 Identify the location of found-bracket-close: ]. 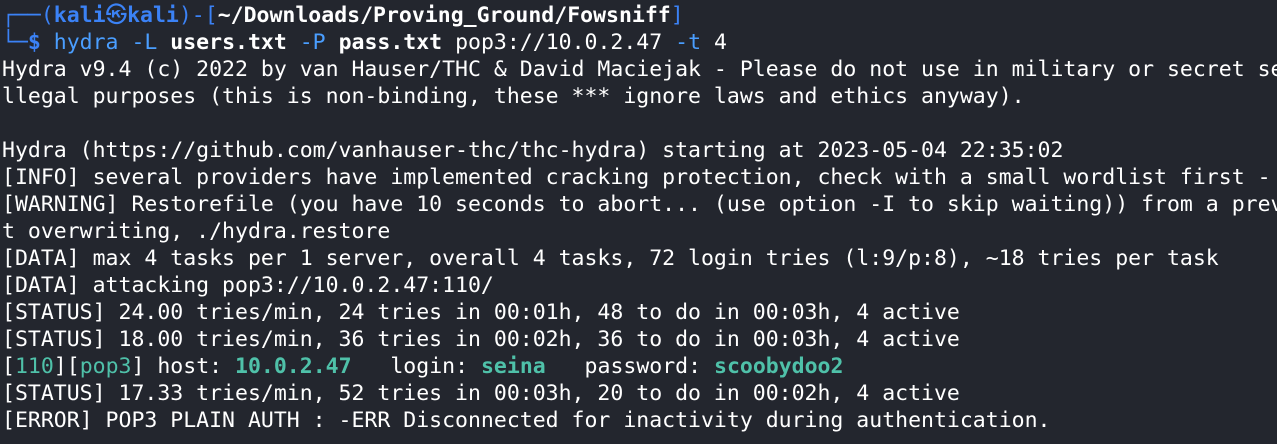
(138, 366).